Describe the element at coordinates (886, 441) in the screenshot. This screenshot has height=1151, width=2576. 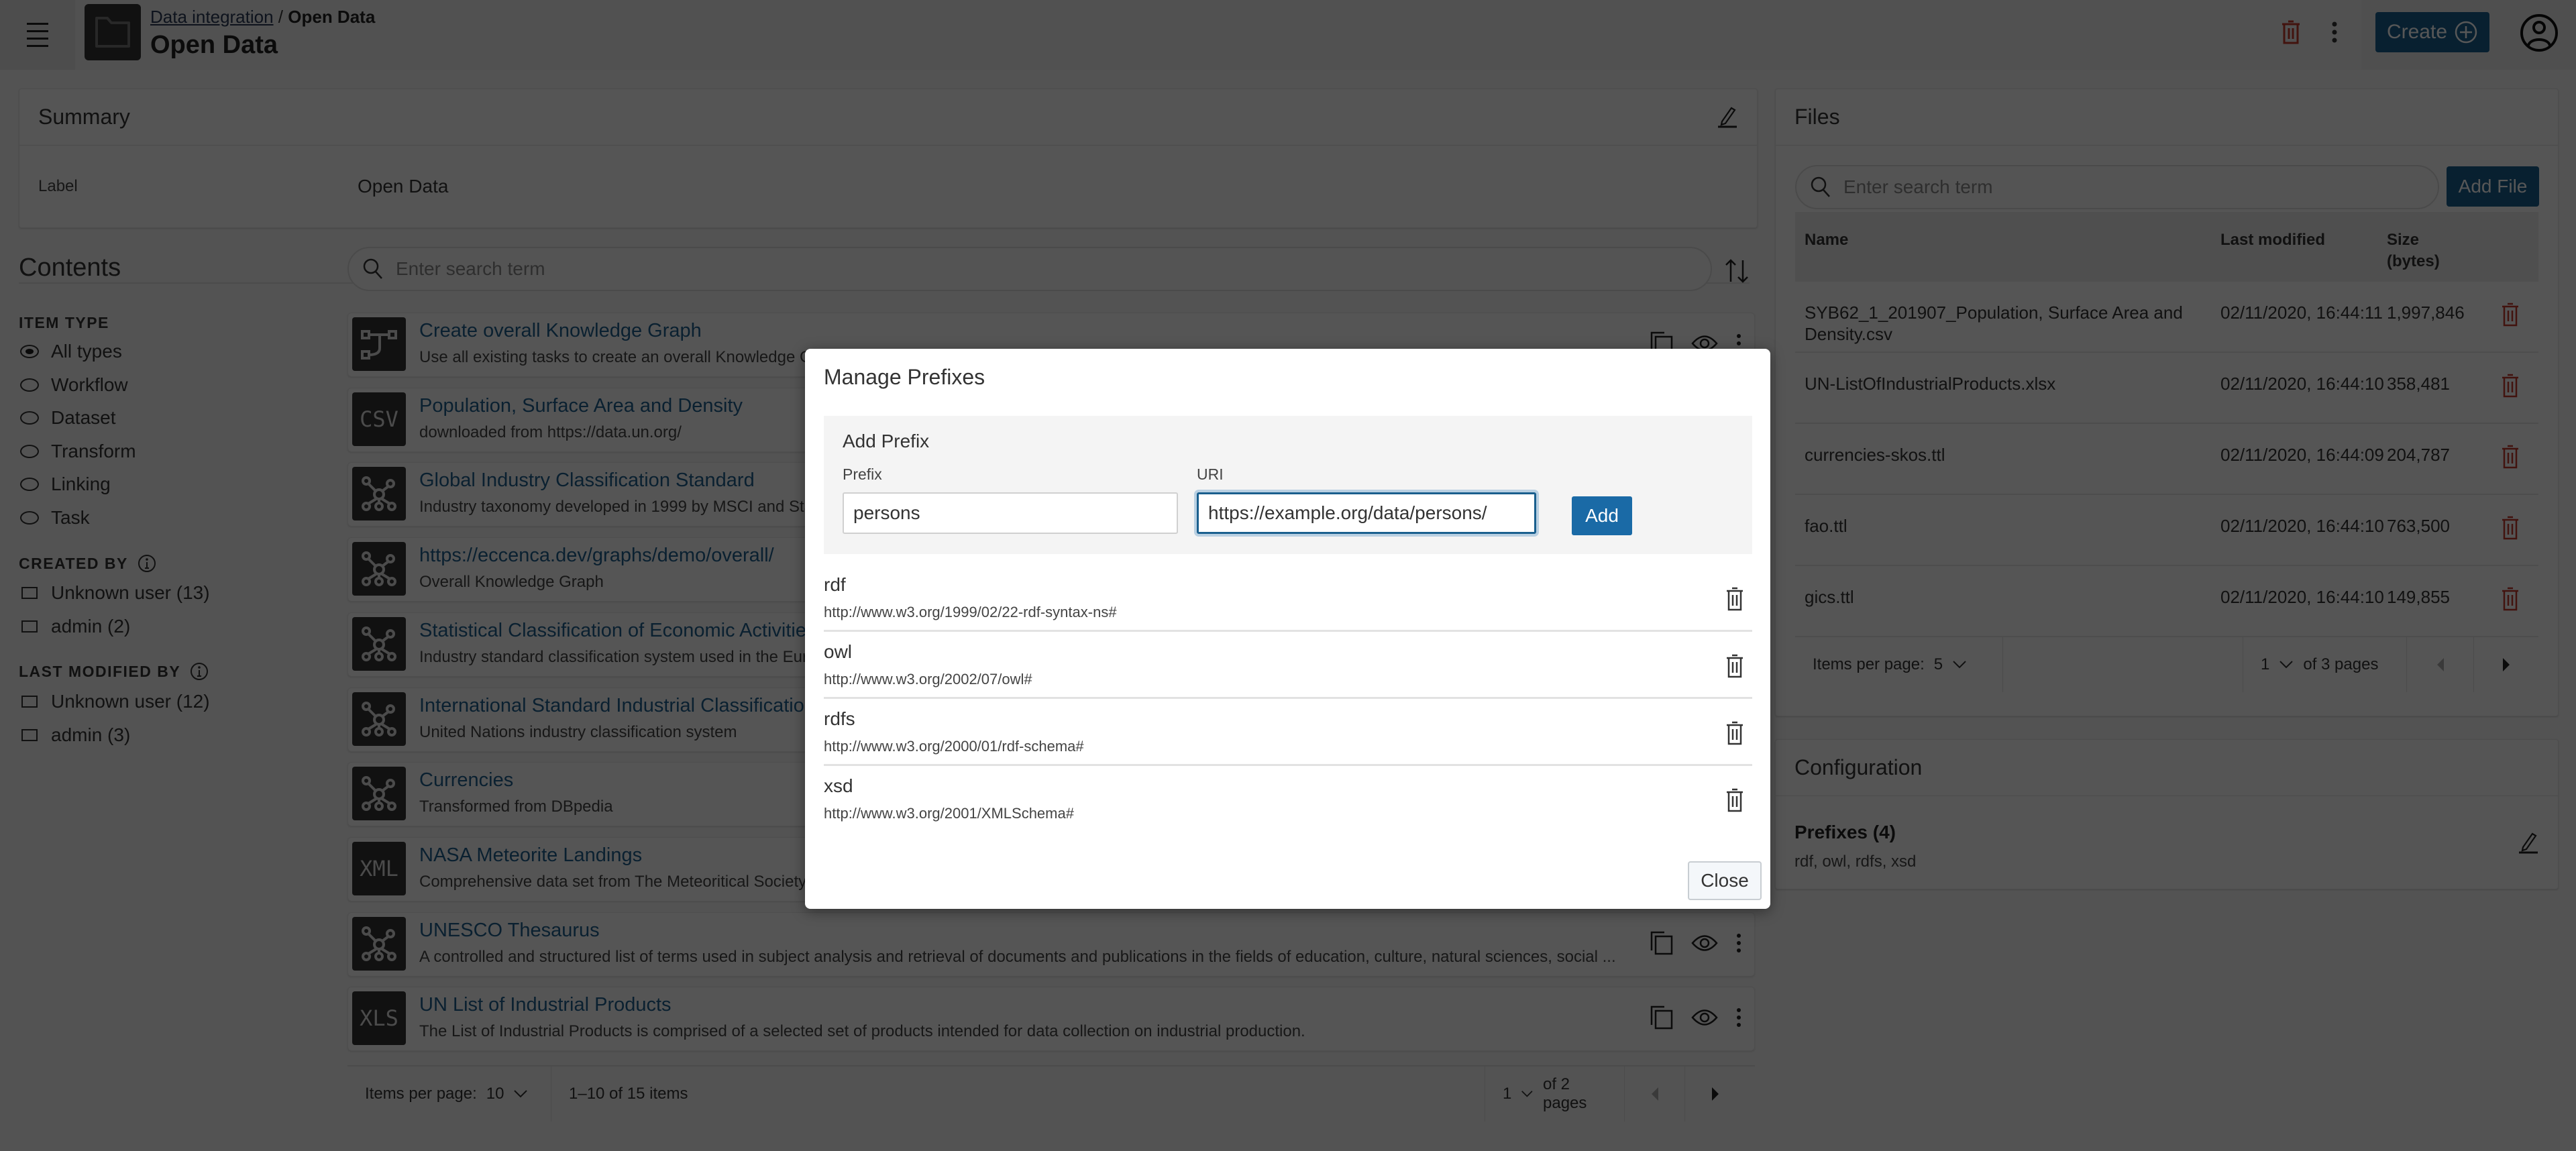
I see `add-prefix-title: Add Prefix` at that location.